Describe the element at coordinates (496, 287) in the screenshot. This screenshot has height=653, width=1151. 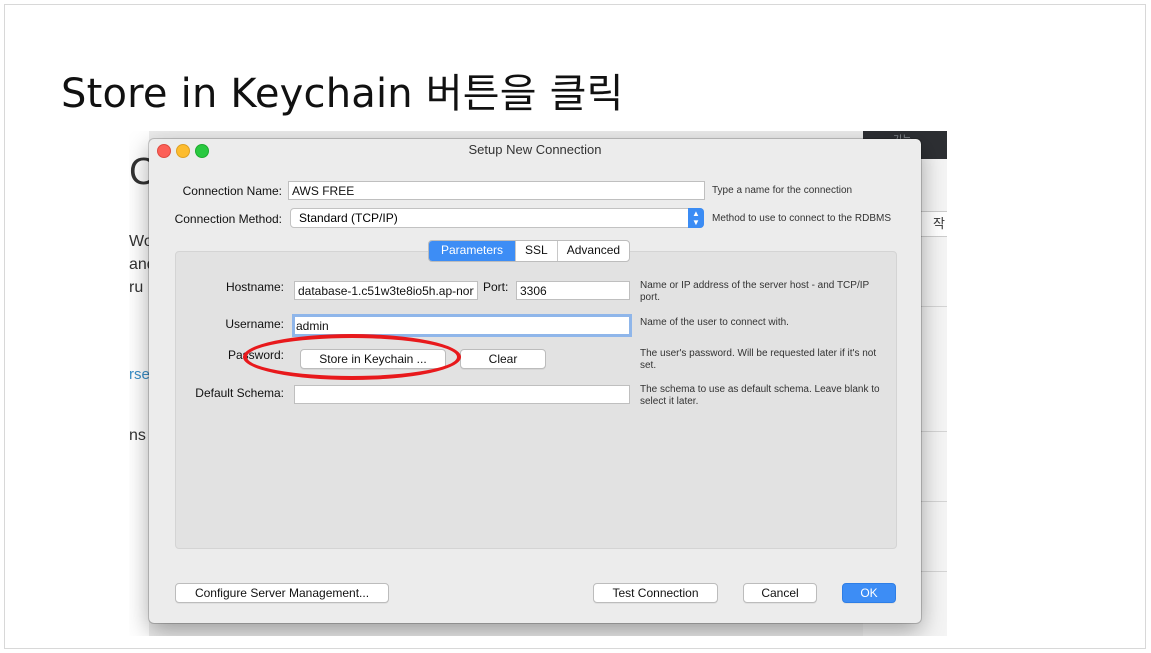
I see `port-label: Port:` at that location.